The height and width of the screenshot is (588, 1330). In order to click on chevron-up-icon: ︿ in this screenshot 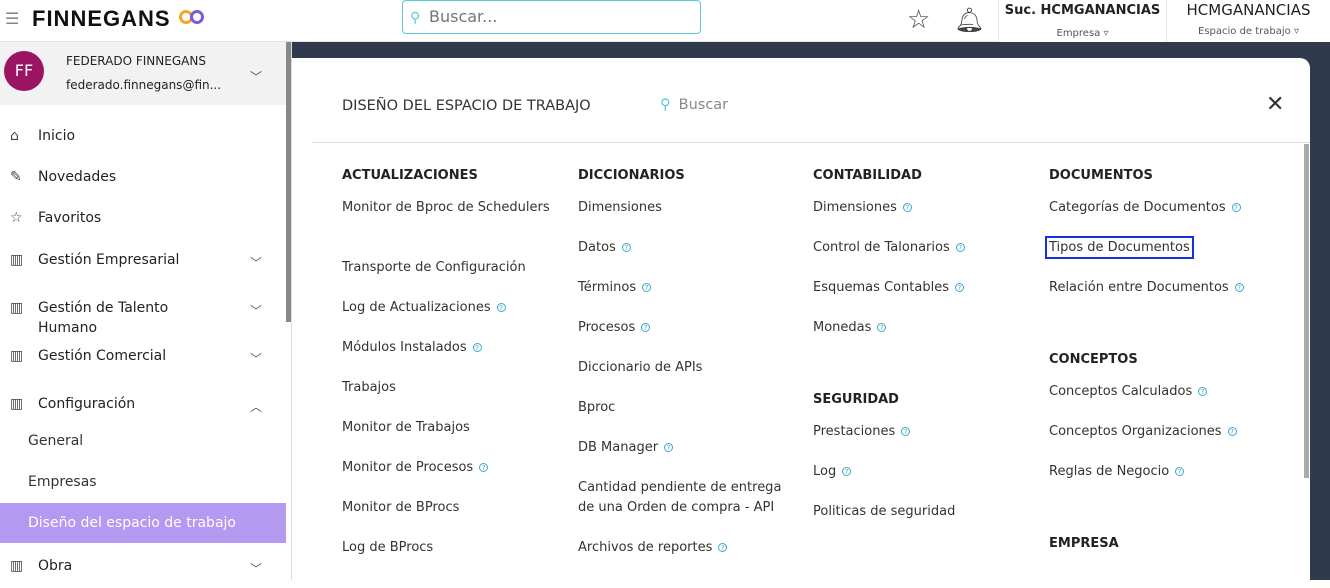, I will do `click(256, 406)`.